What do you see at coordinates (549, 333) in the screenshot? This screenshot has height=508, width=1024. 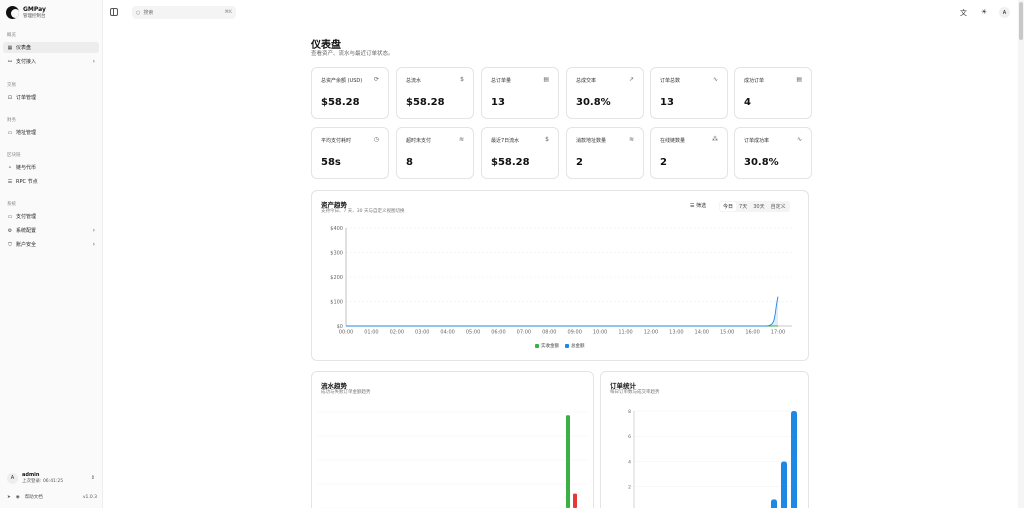 I see `x-tick-label: 08:00` at bounding box center [549, 333].